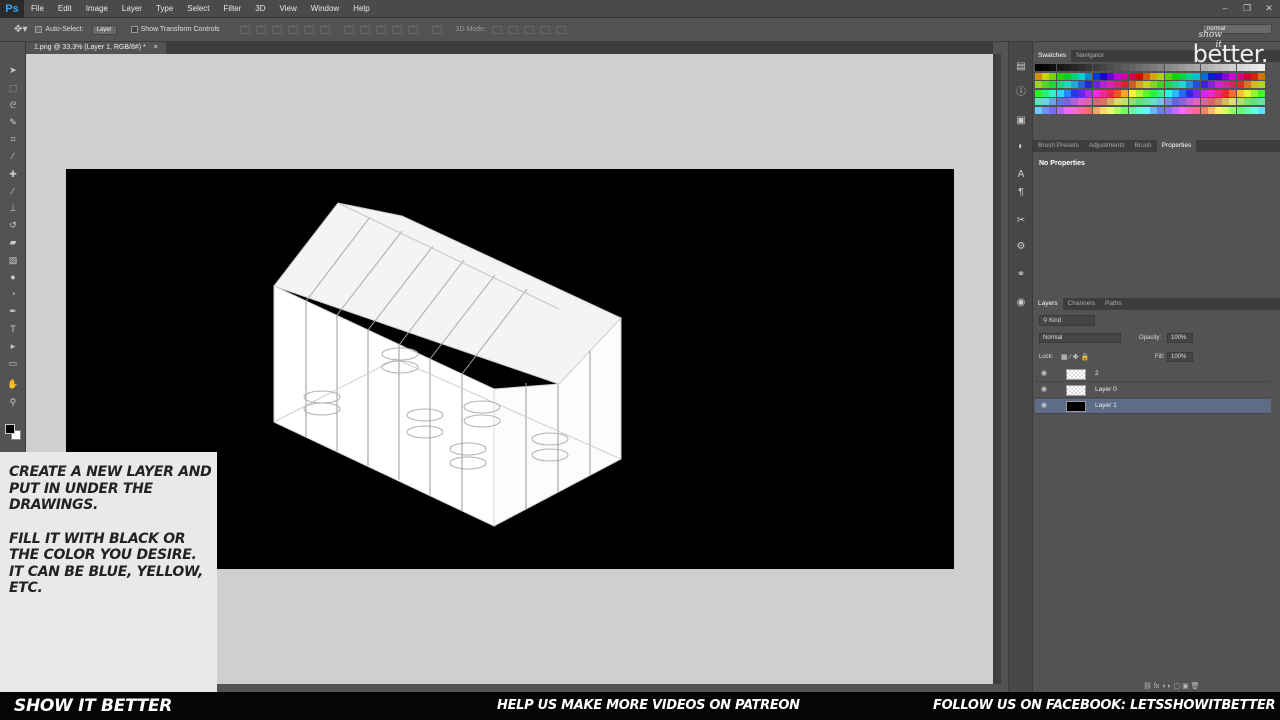 This screenshot has width=1280, height=720. What do you see at coordinates (134, 29) in the screenshot?
I see `transform-controls-checkbox` at bounding box center [134, 29].